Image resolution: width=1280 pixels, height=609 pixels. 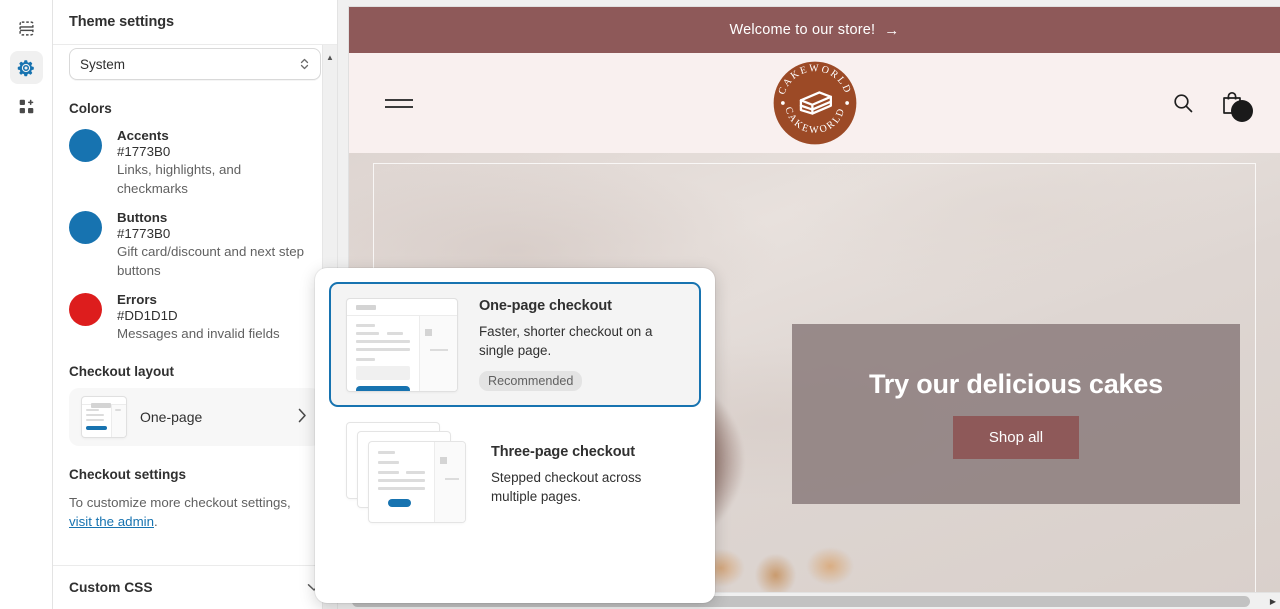 What do you see at coordinates (147, 315) in the screenshot?
I see `color-hex: #DD1D1D` at bounding box center [147, 315].